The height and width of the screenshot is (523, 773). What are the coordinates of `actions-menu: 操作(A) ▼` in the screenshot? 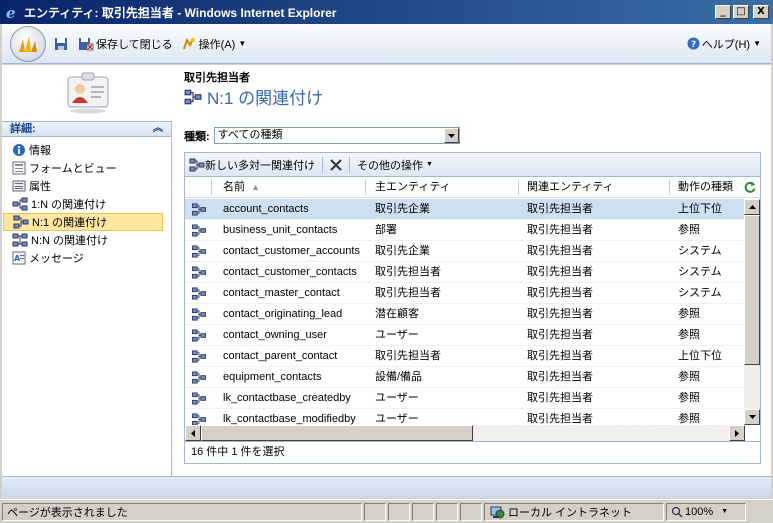 It's located at (213, 44).